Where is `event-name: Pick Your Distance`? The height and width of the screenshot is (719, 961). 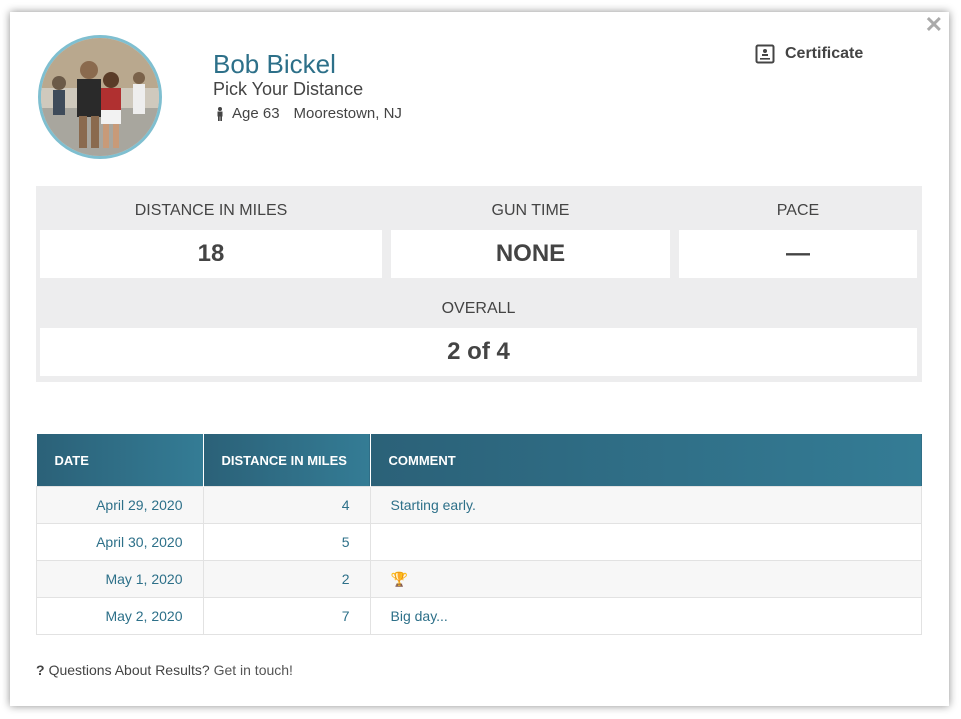 event-name: Pick Your Distance is located at coordinates (288, 89).